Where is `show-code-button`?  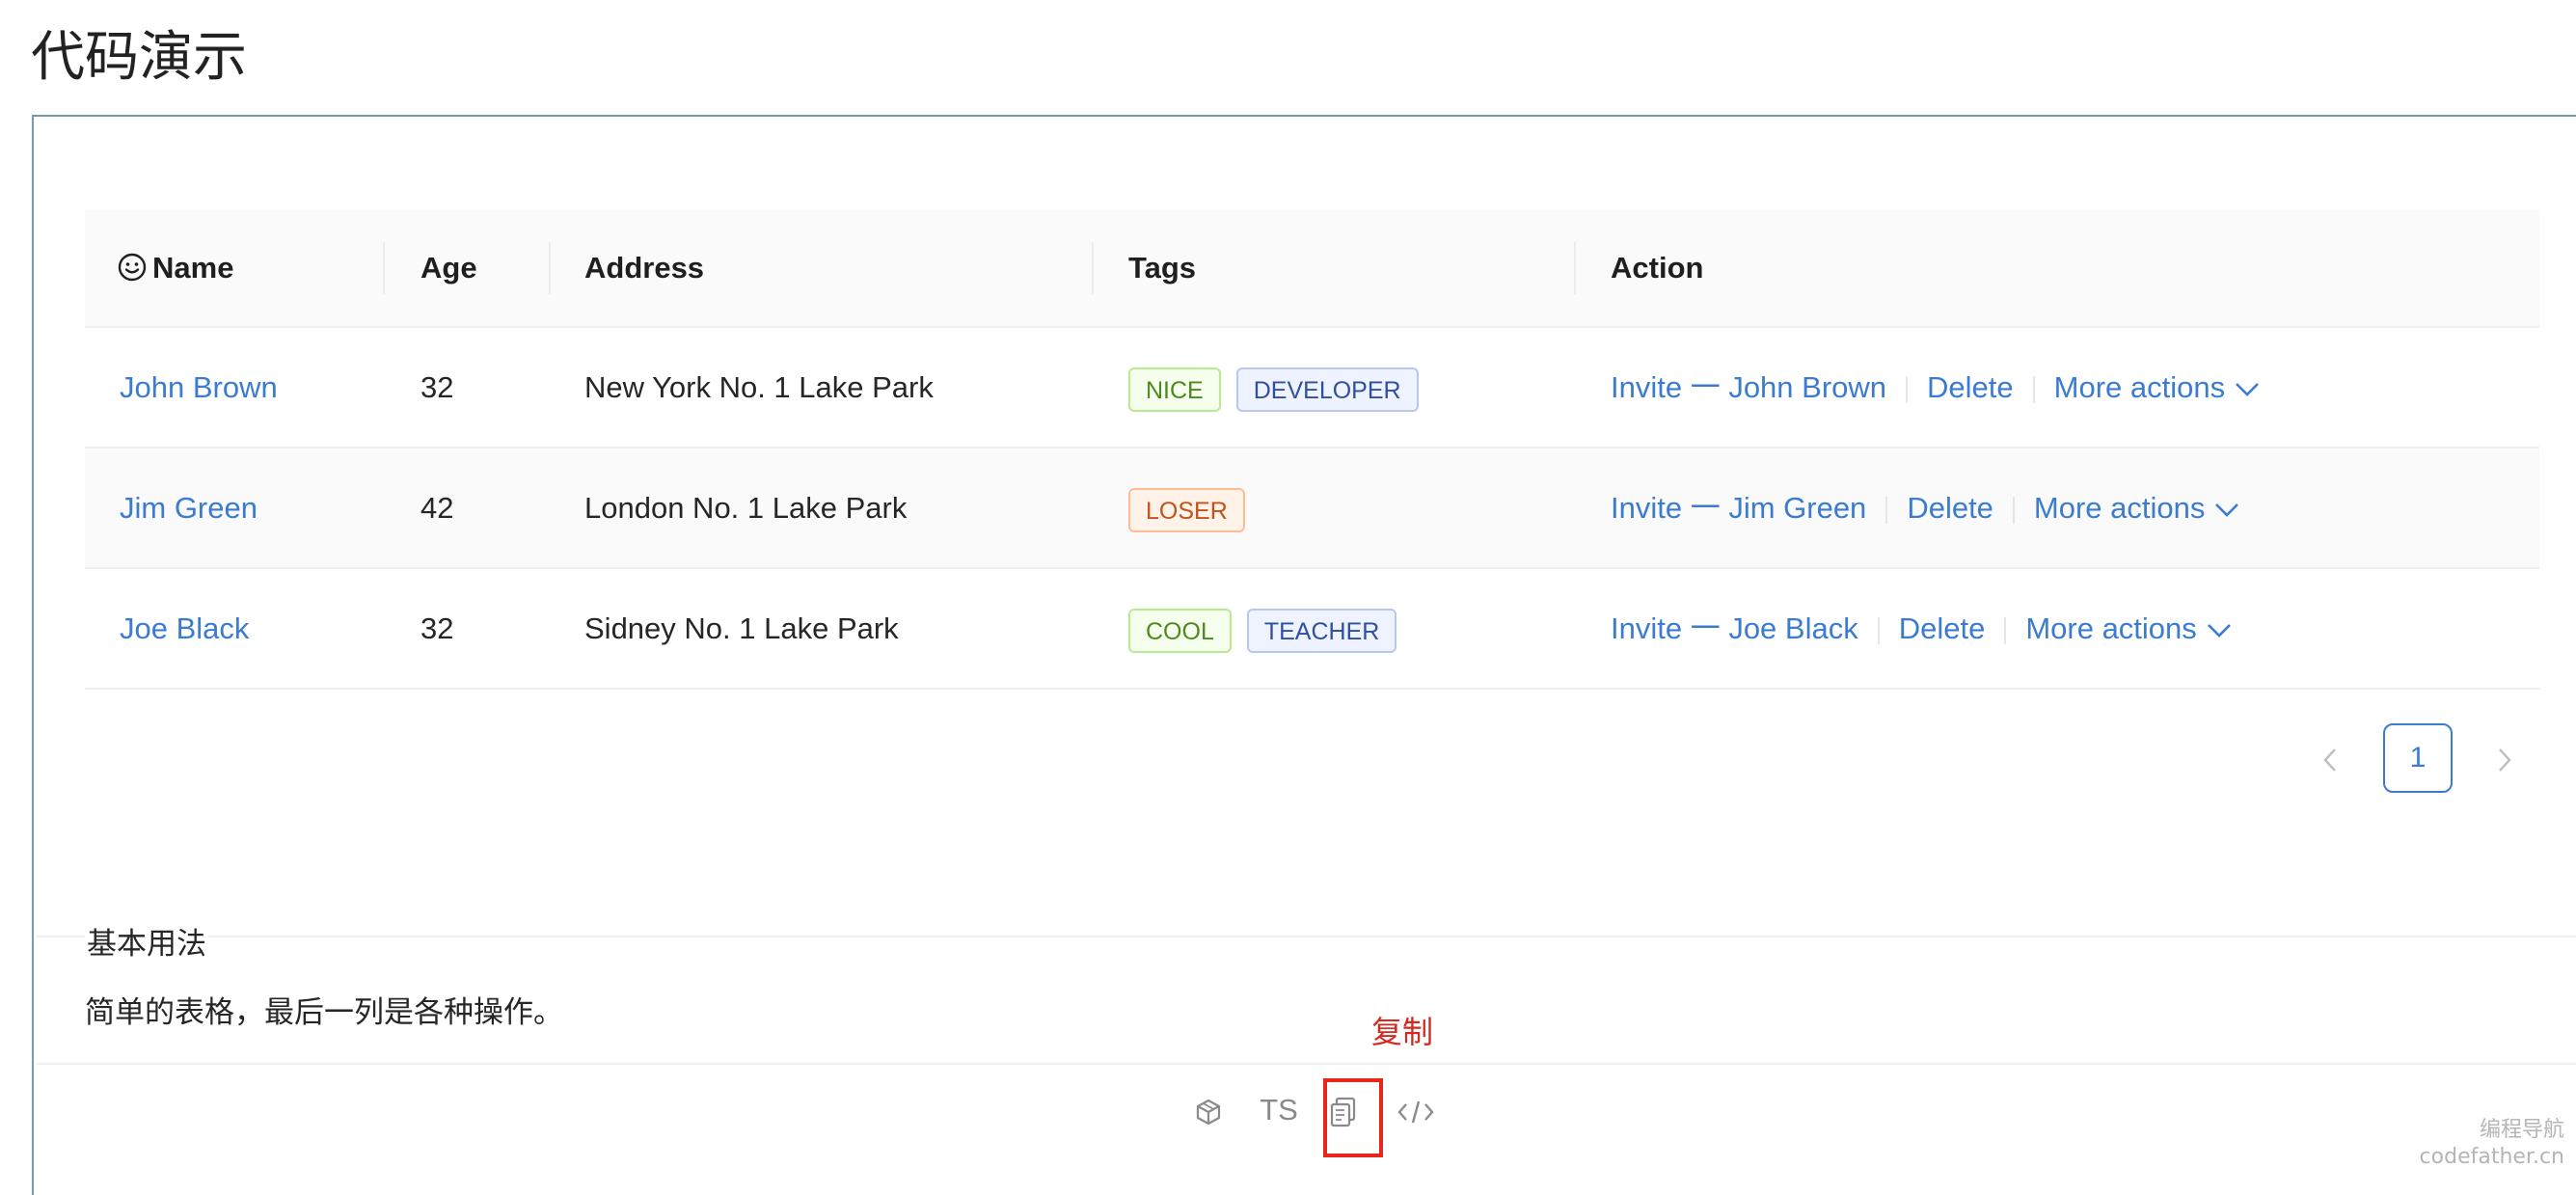
show-code-button is located at coordinates (1415, 1110).